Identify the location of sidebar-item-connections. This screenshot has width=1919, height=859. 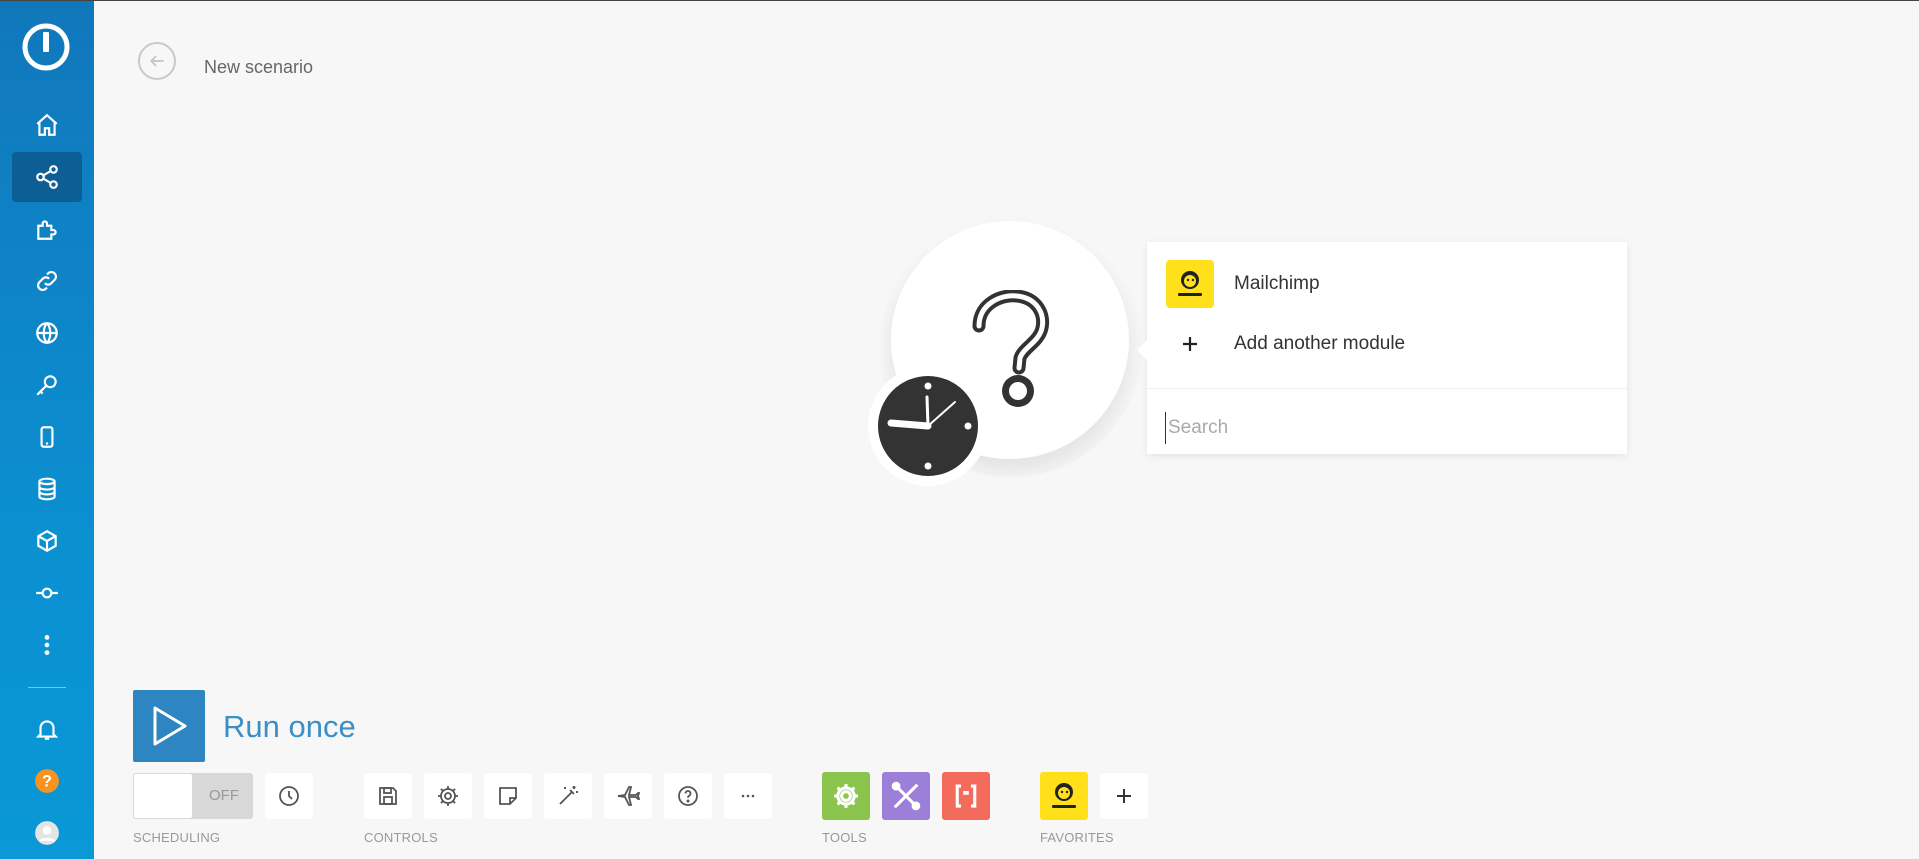
(47, 281).